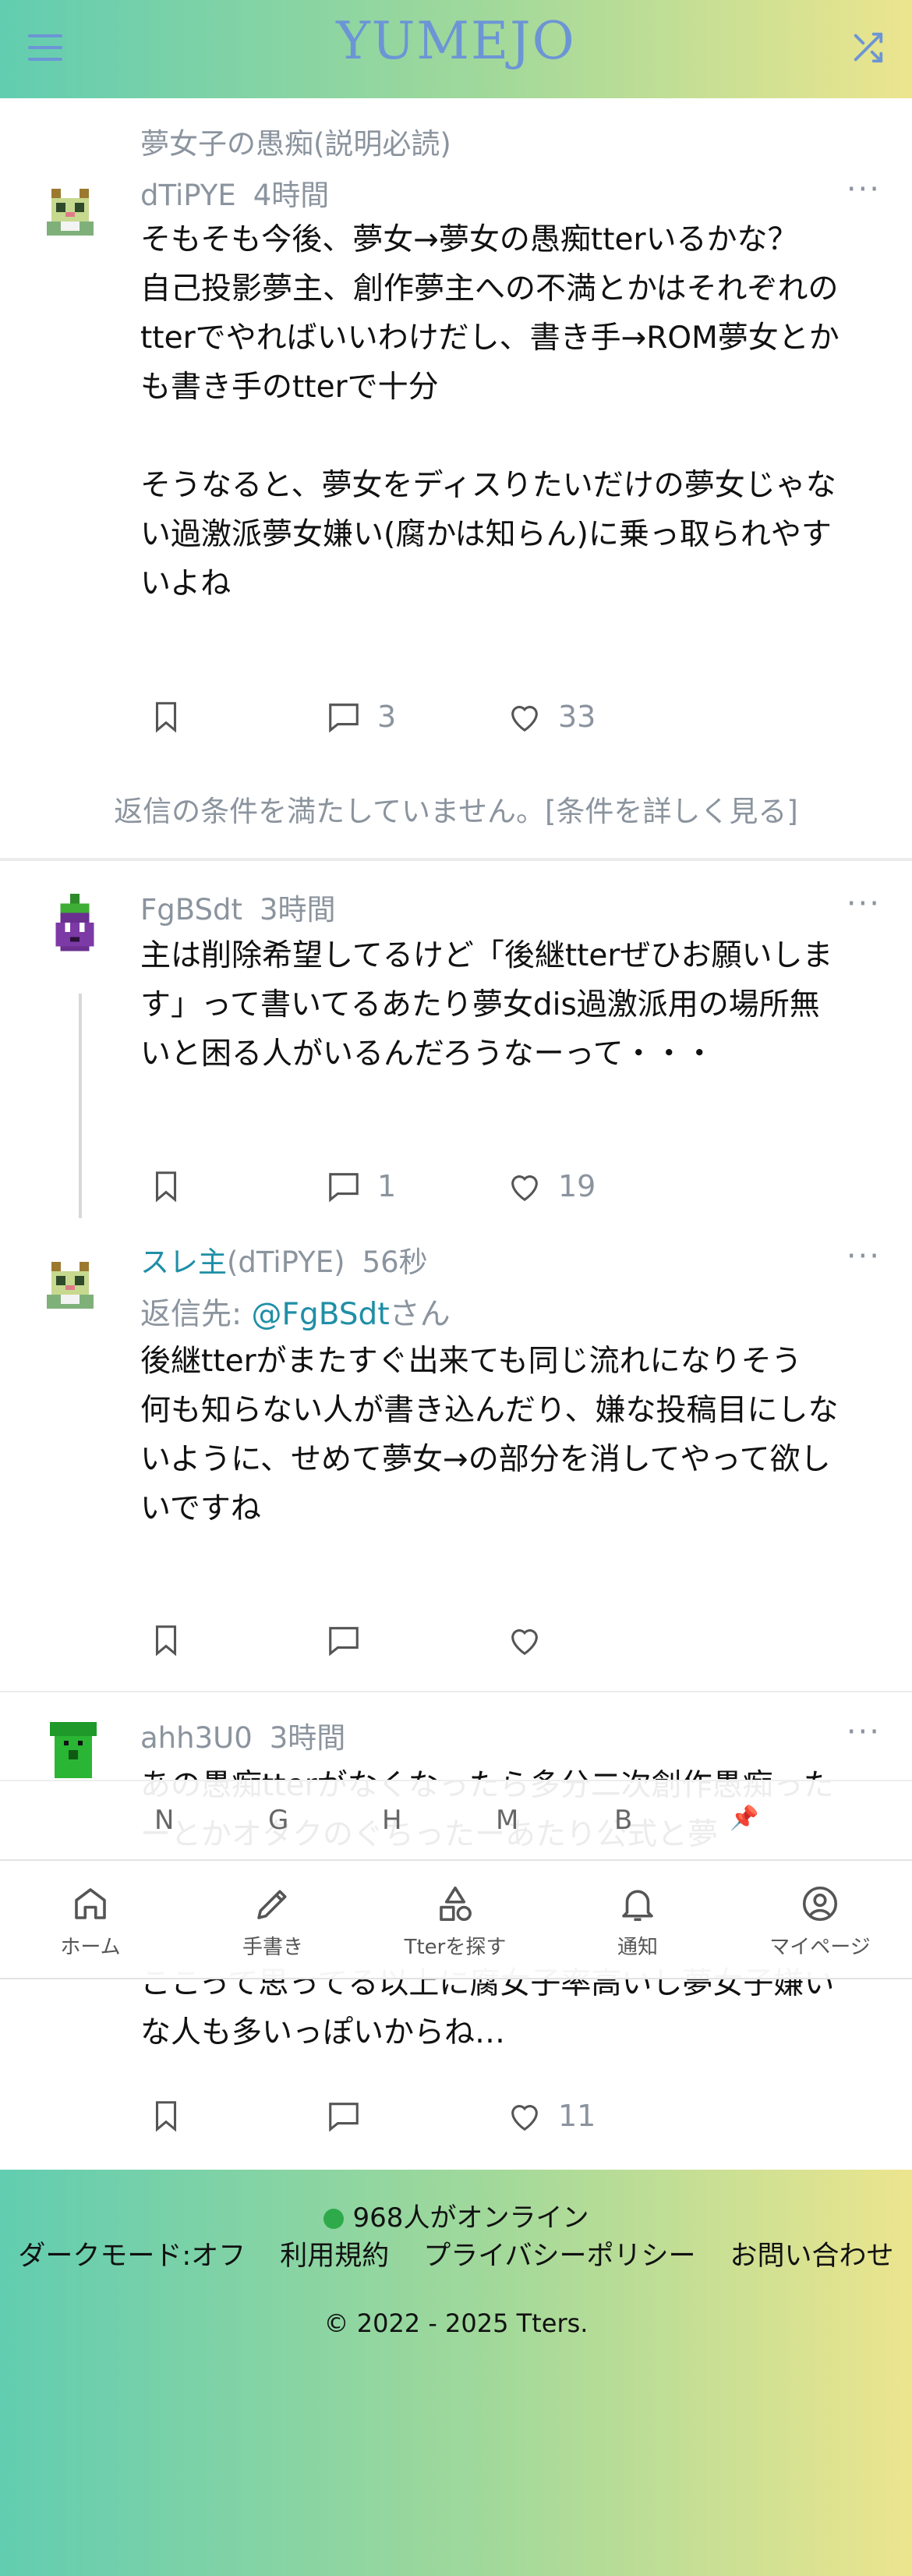 The height and width of the screenshot is (2576, 912). Describe the element at coordinates (421, 1641) in the screenshot. I see `post-actions` at that location.